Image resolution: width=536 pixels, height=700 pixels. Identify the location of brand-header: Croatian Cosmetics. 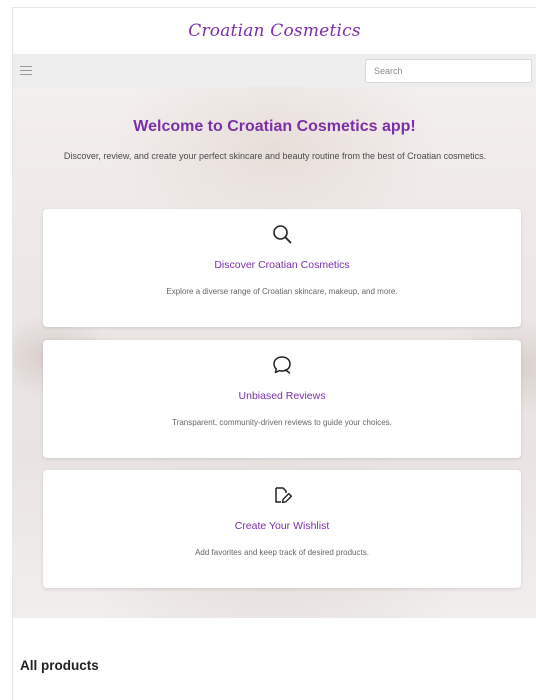
(274, 31).